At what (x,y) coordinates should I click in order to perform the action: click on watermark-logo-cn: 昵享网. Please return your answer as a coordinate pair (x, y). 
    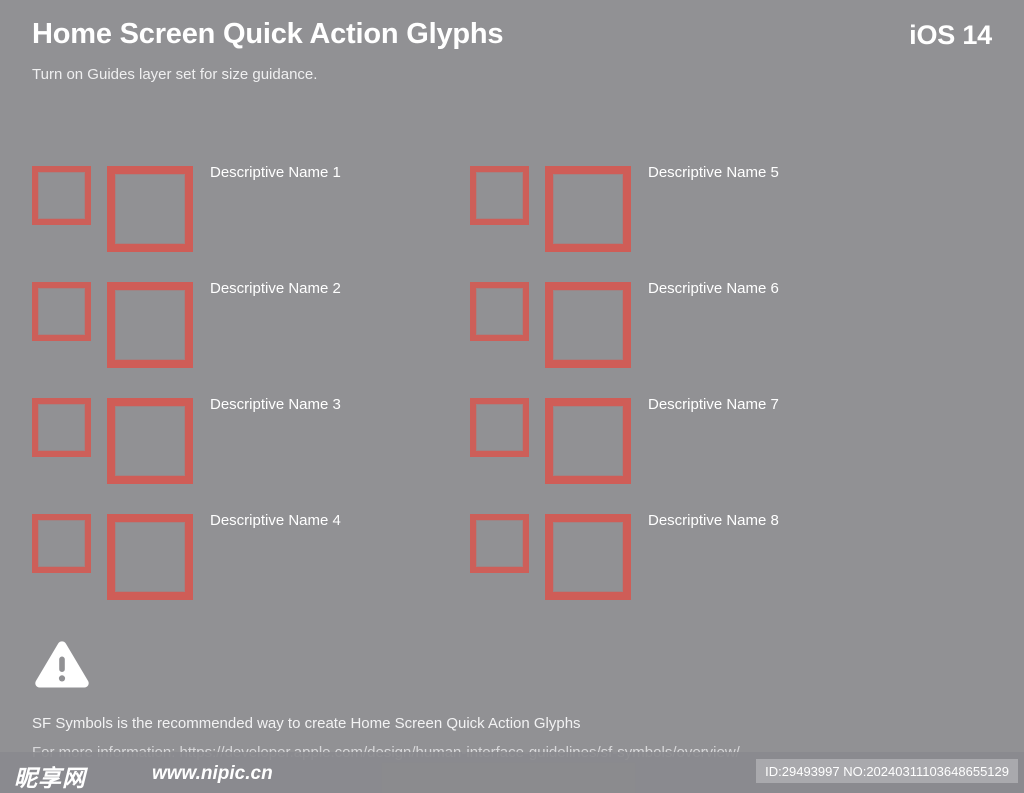
    Looking at the image, I should click on (50, 778).